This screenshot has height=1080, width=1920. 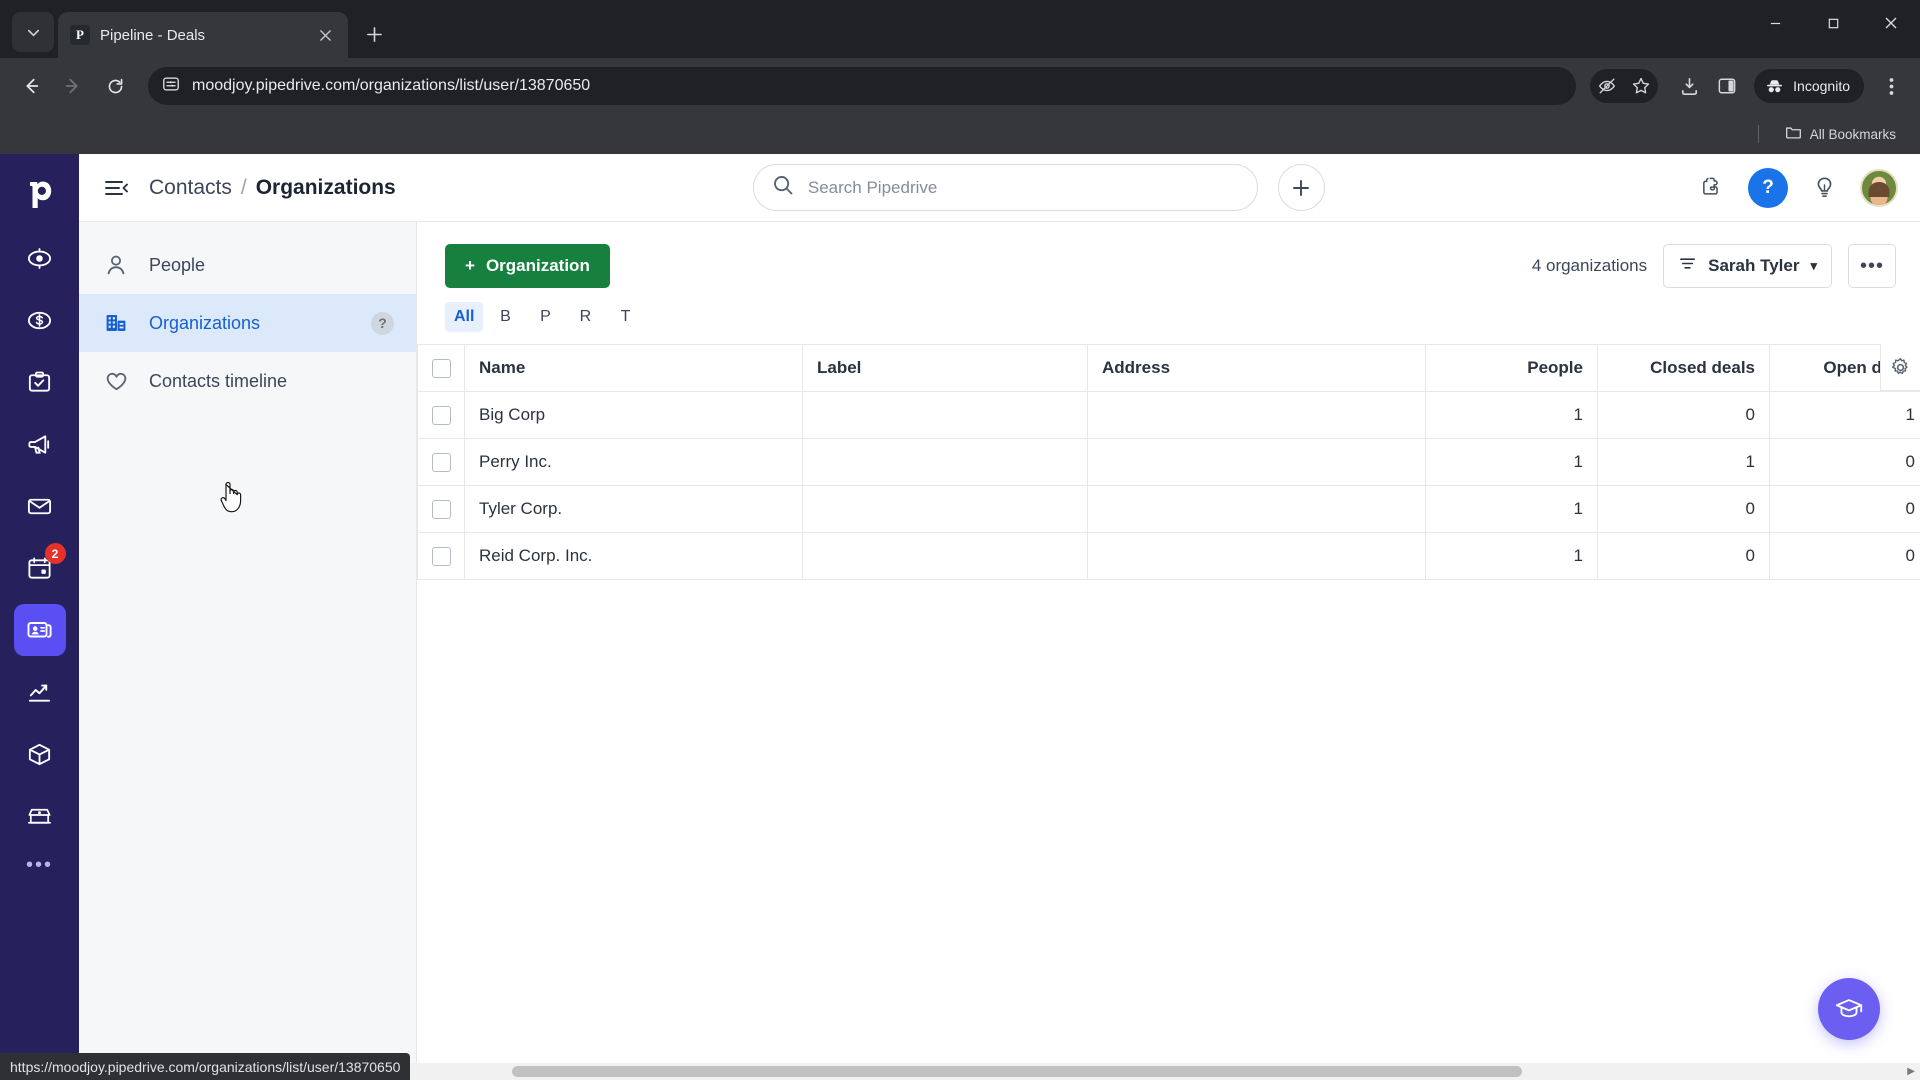 I want to click on header-search-area, so click(x=1039, y=187).